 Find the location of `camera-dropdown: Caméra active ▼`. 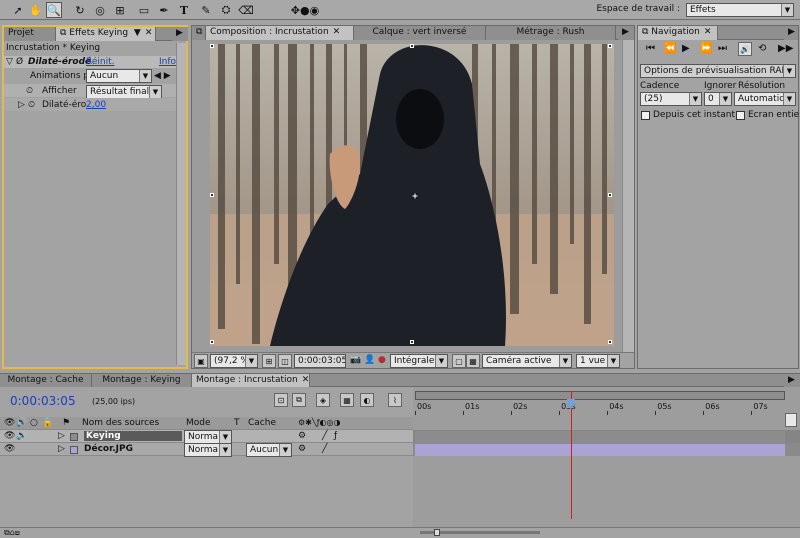

camera-dropdown: Caméra active ▼ is located at coordinates (527, 361).